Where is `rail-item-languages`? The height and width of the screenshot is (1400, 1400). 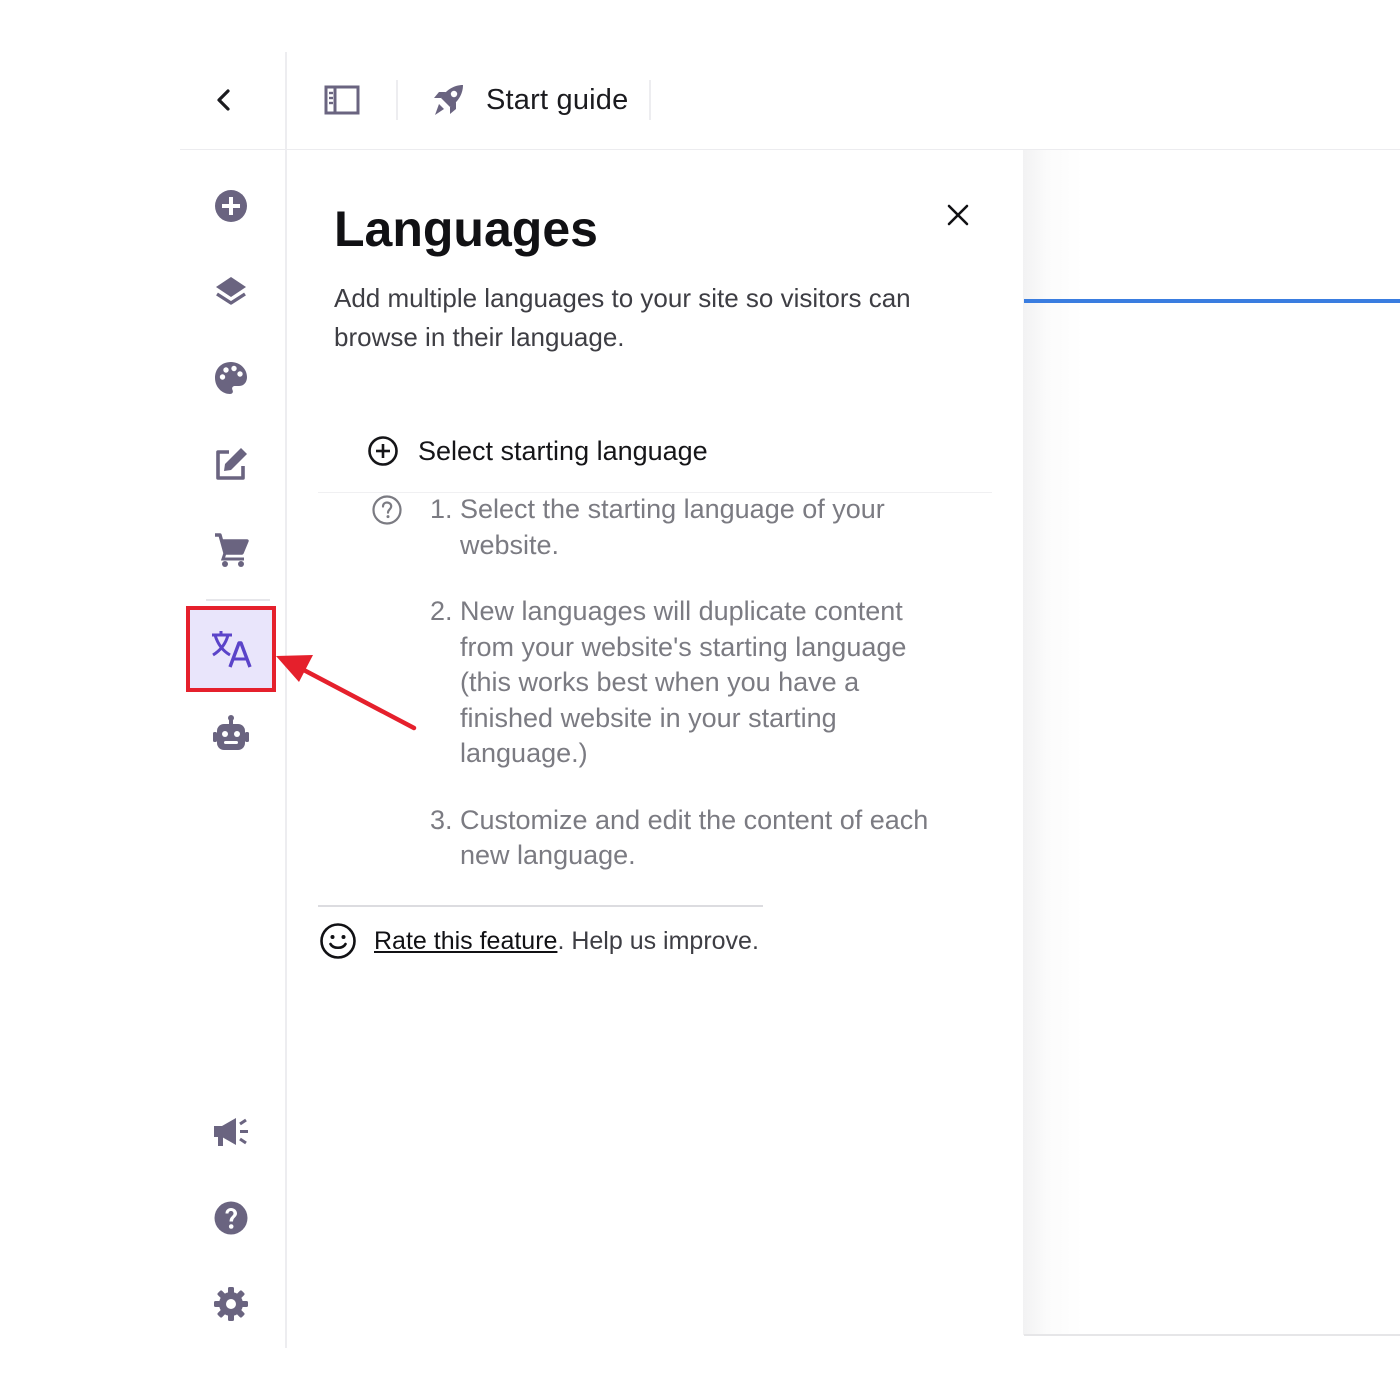 rail-item-languages is located at coordinates (231, 649).